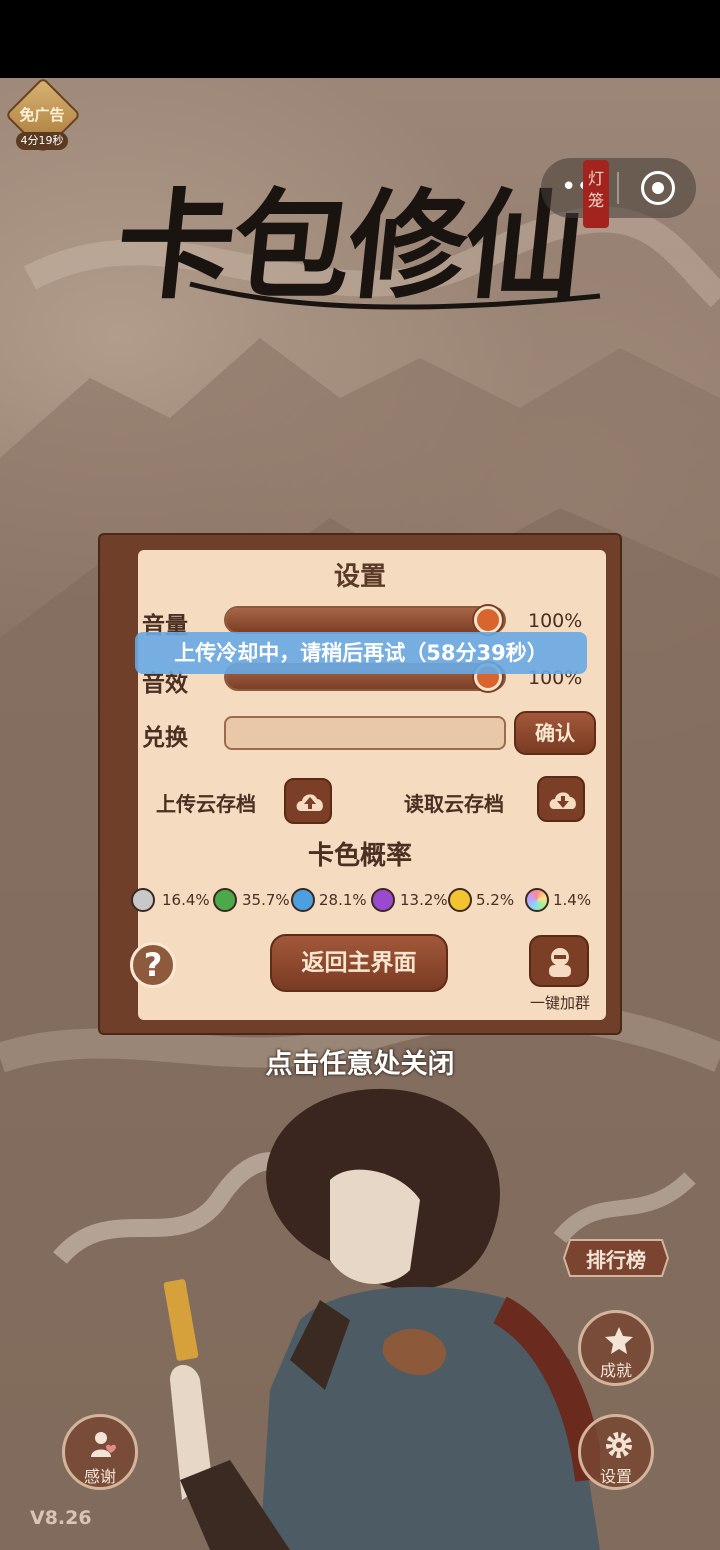 This screenshot has height=1550, width=720. I want to click on rate-dot-green, so click(225, 900).